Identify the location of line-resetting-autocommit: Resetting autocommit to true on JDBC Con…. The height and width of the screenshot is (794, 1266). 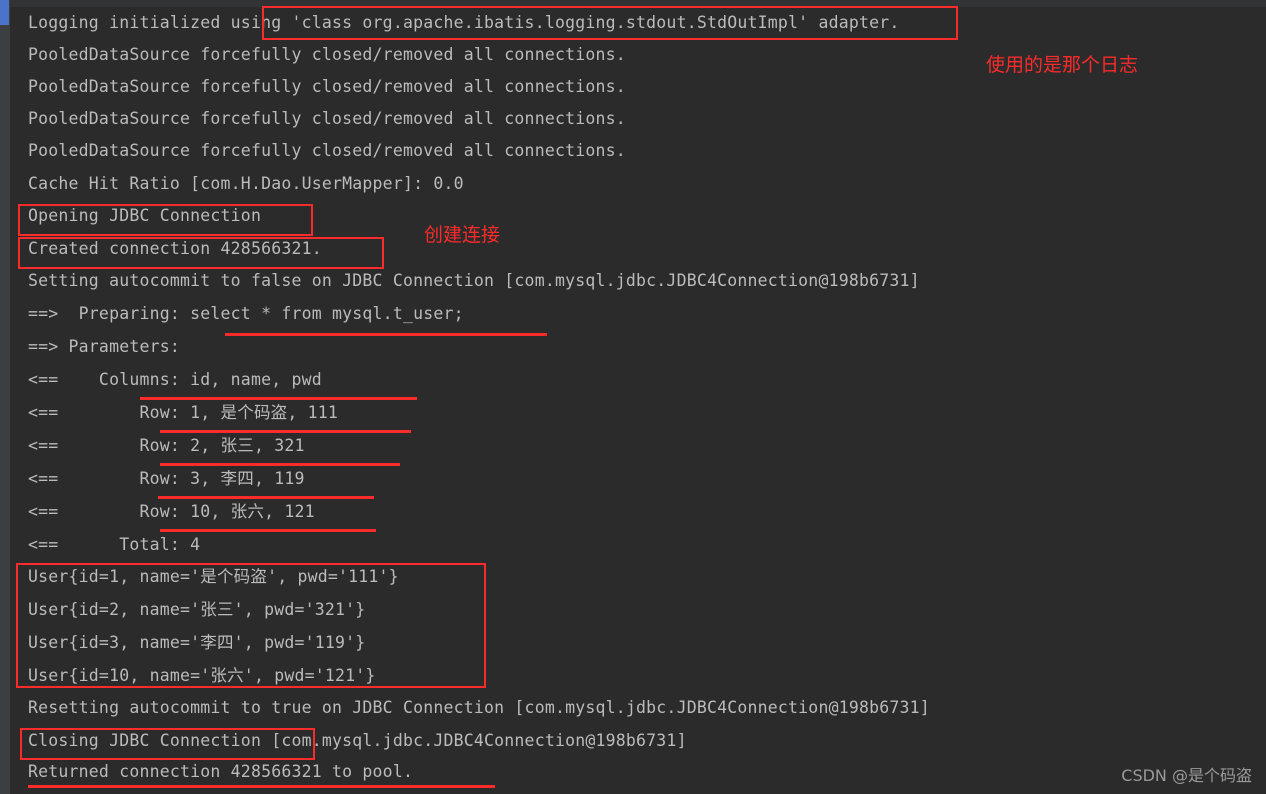
(479, 707).